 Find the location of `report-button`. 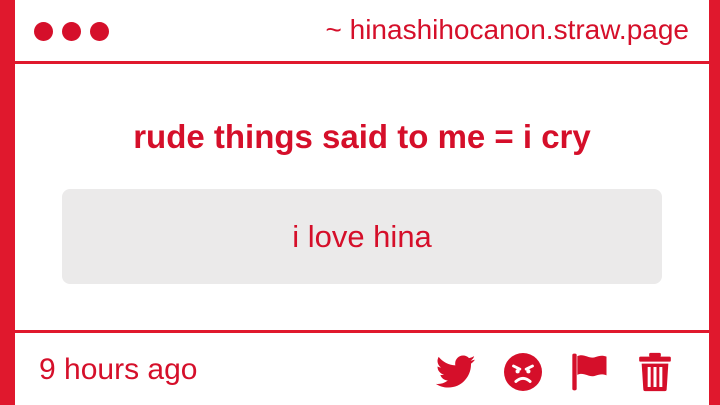

report-button is located at coordinates (589, 372).